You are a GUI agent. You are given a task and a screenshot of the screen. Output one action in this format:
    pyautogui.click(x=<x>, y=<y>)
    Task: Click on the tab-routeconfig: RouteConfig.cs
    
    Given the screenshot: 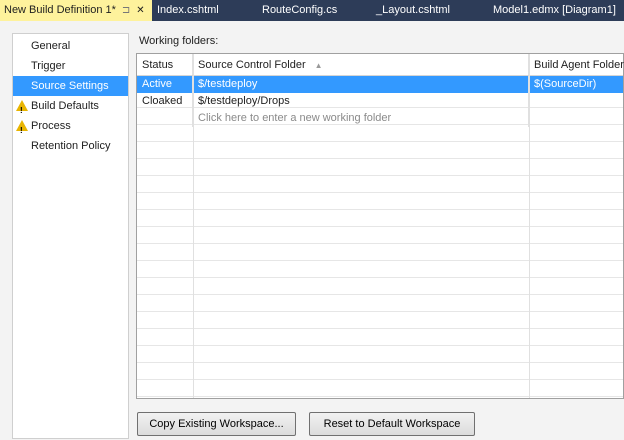 What is the action you would take?
    pyautogui.click(x=299, y=10)
    